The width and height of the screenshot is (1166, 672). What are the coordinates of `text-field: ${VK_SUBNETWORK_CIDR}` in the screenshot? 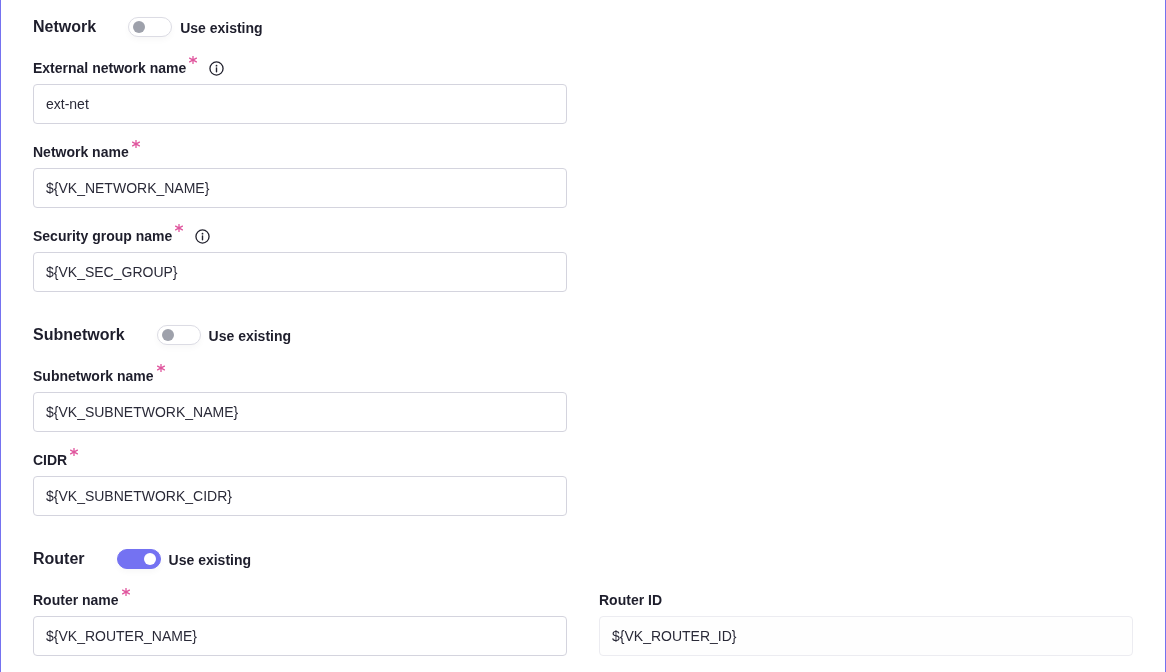 It's located at (300, 496).